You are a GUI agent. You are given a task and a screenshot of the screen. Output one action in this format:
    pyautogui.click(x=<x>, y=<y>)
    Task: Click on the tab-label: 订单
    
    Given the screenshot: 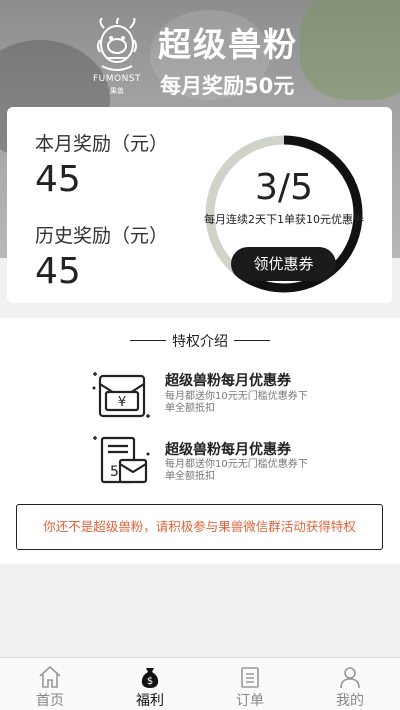 What is the action you would take?
    pyautogui.click(x=250, y=701)
    